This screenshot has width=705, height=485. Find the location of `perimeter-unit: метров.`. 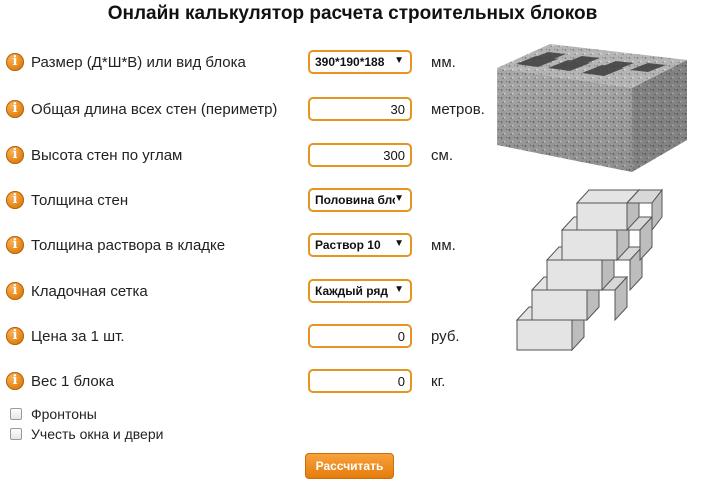

perimeter-unit: метров. is located at coordinates (458, 109).